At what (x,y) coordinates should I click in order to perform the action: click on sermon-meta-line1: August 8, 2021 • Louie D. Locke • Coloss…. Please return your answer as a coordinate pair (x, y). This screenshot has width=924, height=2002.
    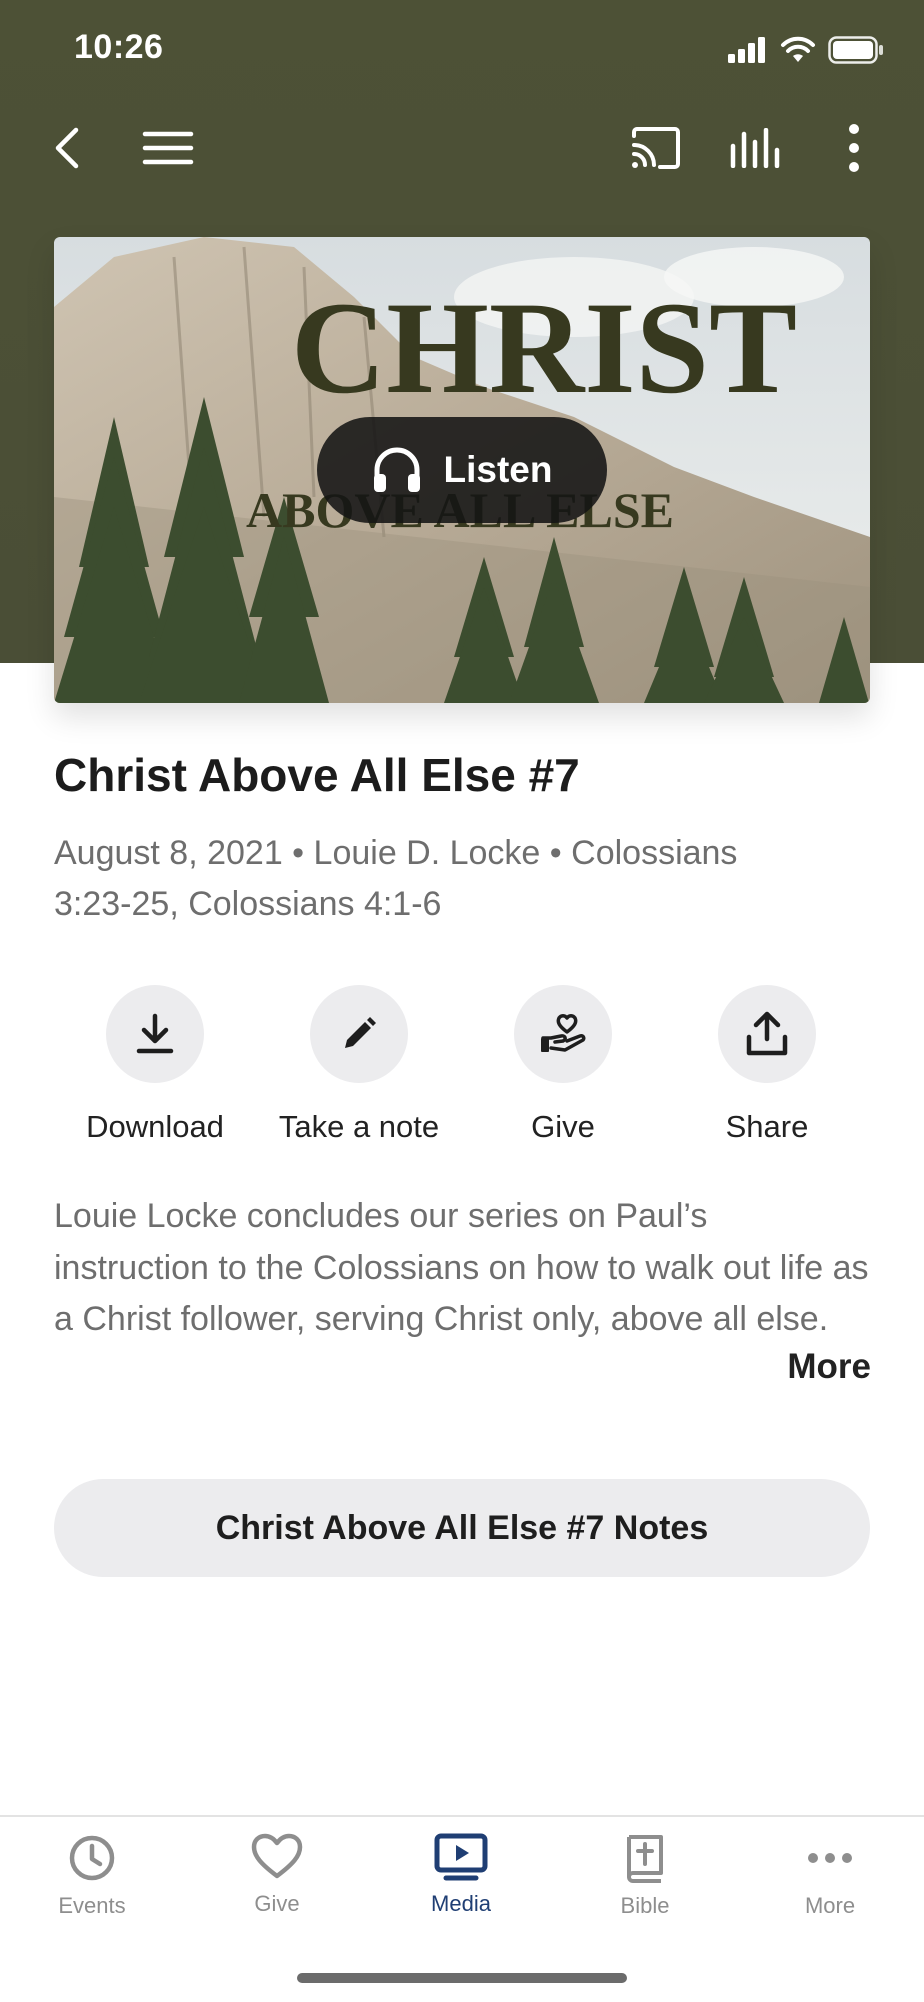
    Looking at the image, I should click on (396, 853).